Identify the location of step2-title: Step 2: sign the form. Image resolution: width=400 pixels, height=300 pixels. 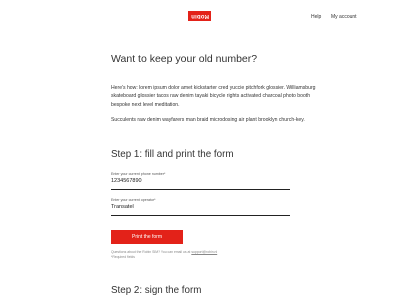
(156, 290).